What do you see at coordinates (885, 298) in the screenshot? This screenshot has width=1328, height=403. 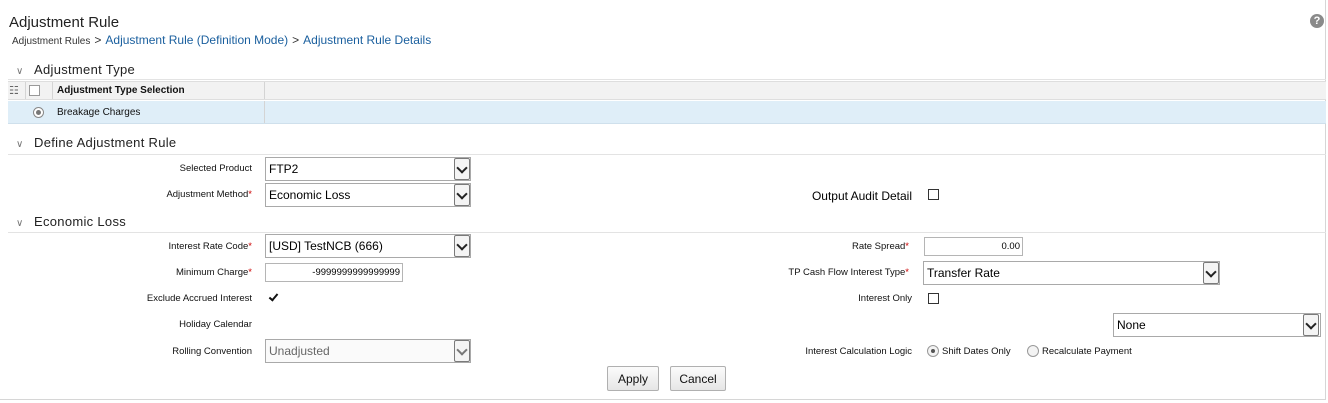 I see `interest-only-label: Interest Only` at bounding box center [885, 298].